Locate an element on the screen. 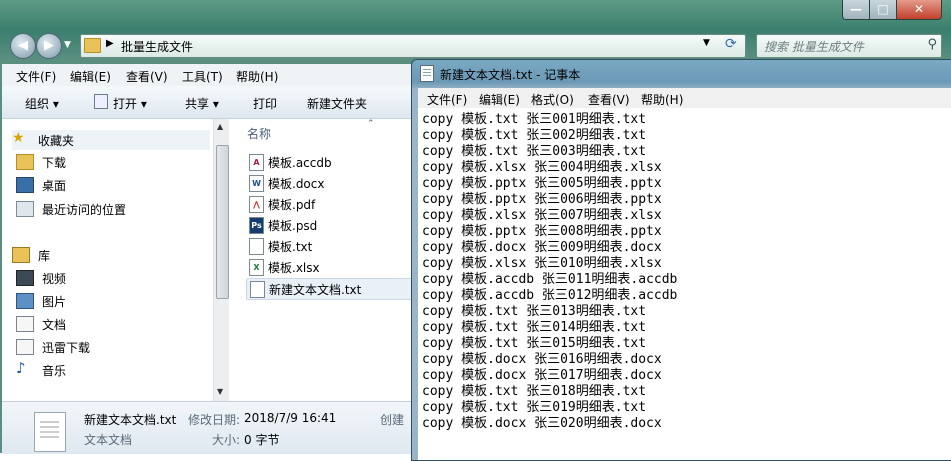 This screenshot has height=461, width=951. minimize-icon: — is located at coordinates (856, 9).